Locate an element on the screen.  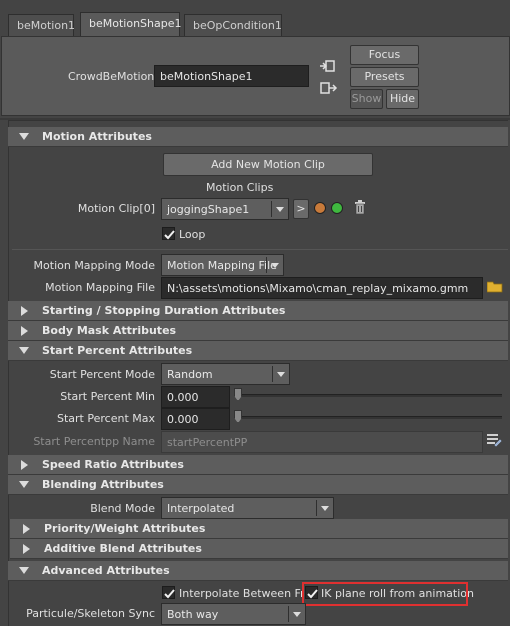
motion-clip-value: joggingShape1 is located at coordinates (208, 209).